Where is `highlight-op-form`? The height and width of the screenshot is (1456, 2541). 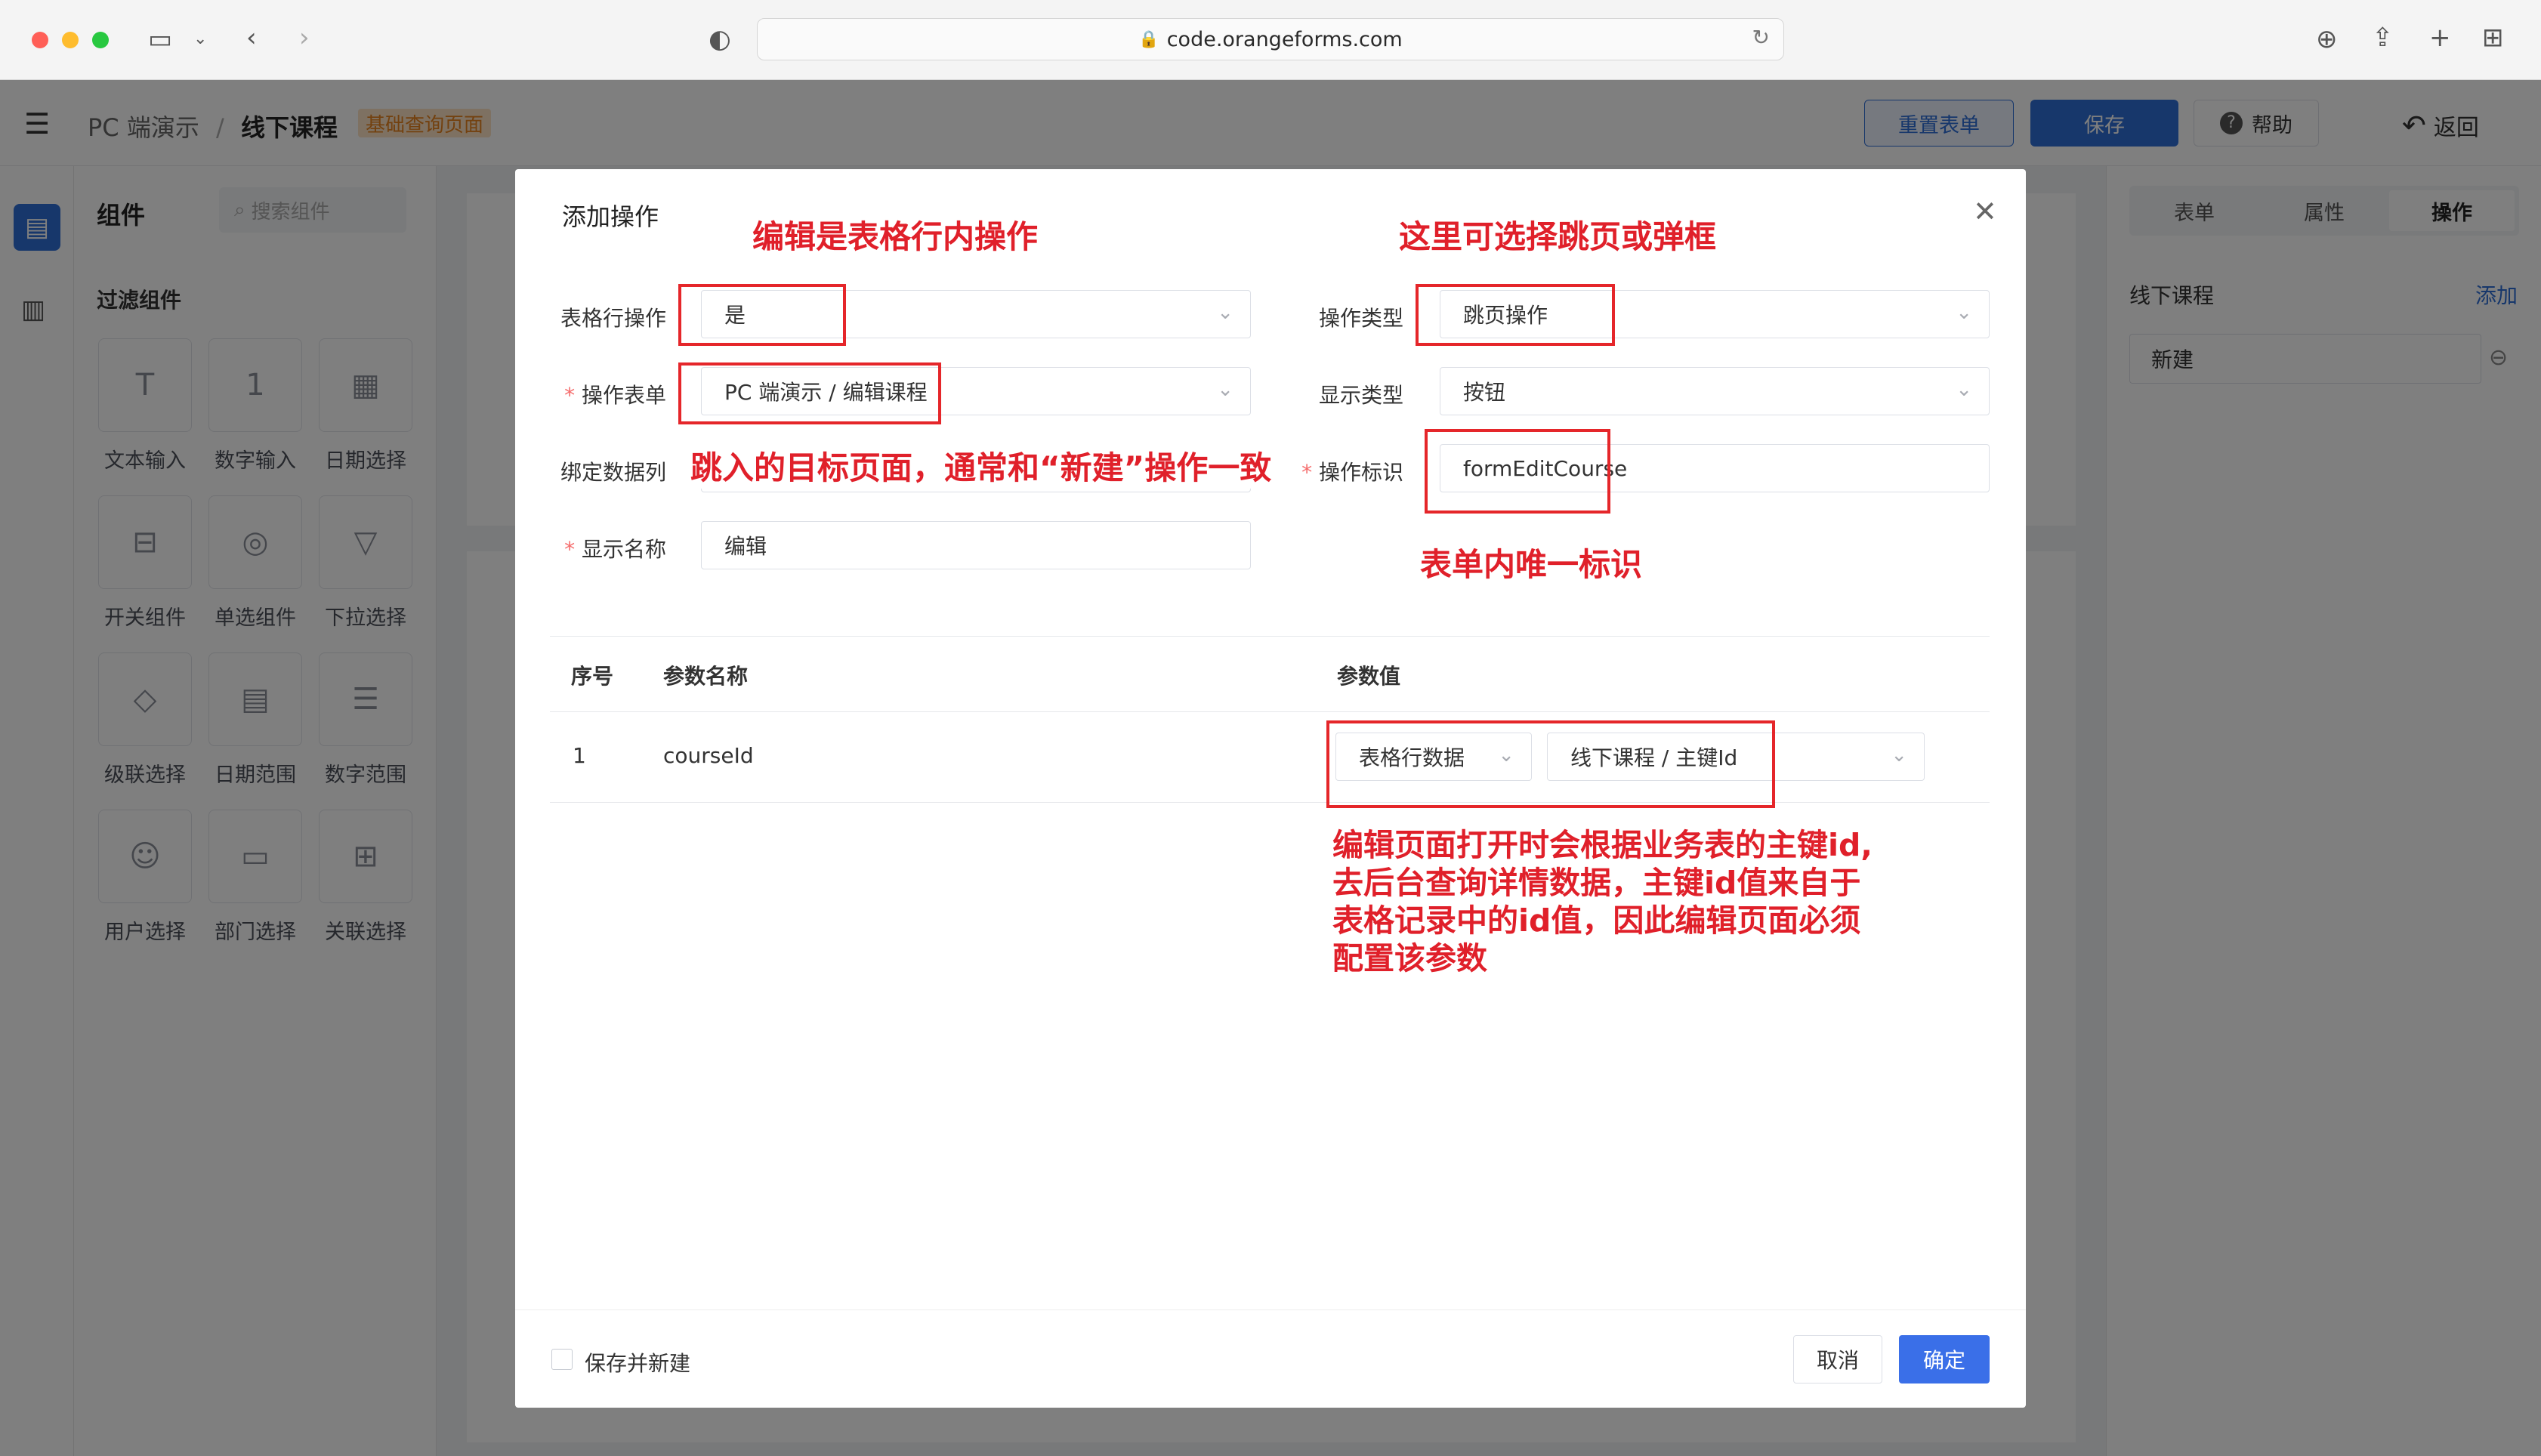
highlight-op-form is located at coordinates (809, 393).